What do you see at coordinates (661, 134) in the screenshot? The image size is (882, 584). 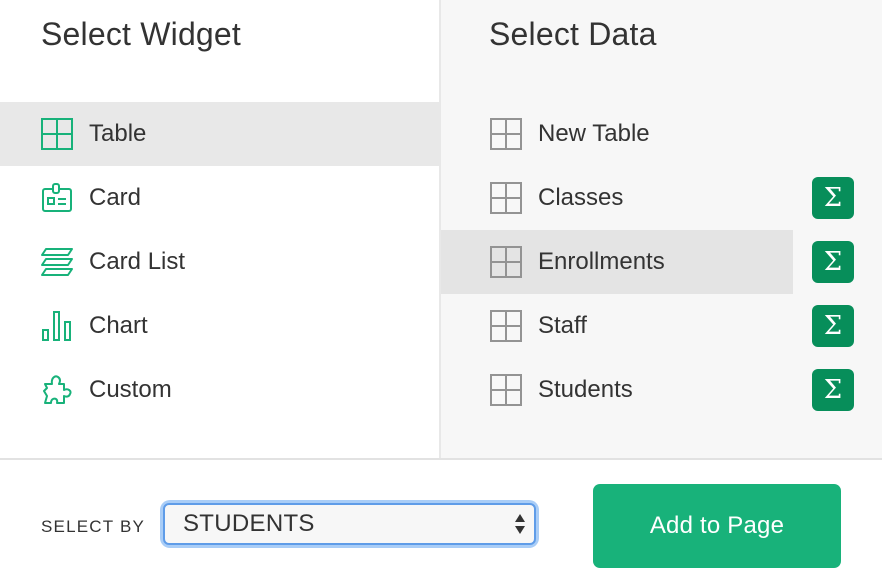 I see `data-item-new-table: New Table` at bounding box center [661, 134].